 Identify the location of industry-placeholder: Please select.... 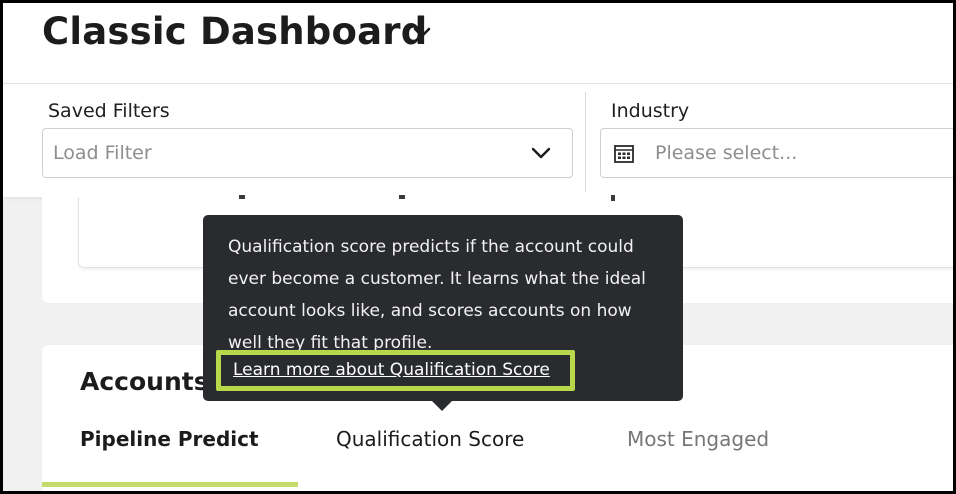
(726, 153).